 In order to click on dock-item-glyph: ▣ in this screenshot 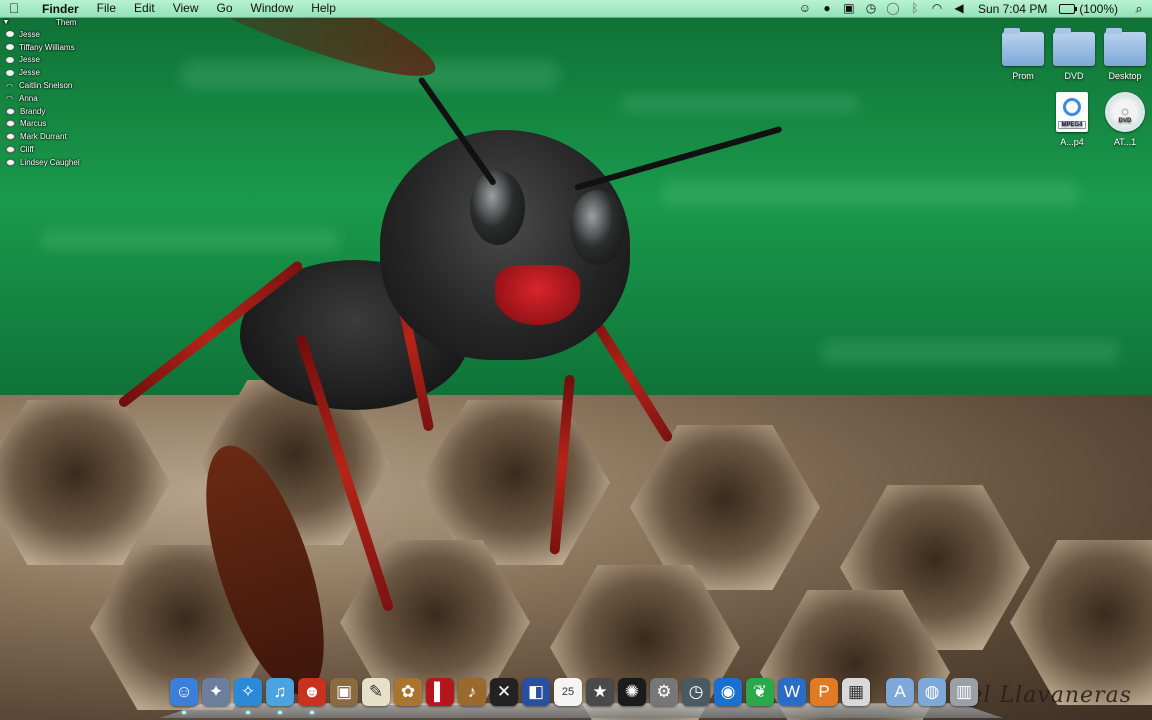, I will do `click(344, 691)`.